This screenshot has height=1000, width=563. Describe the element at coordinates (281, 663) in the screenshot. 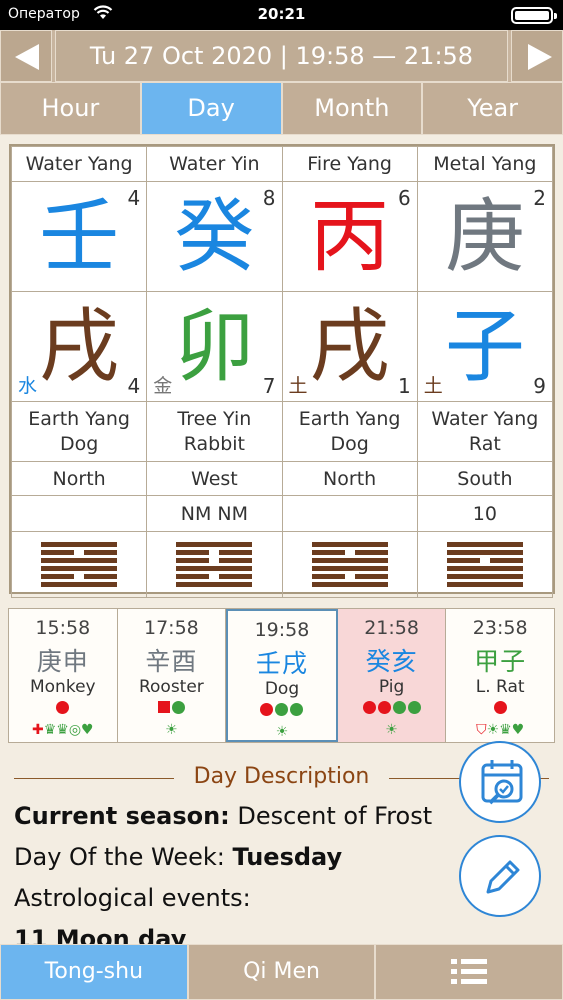

I see `hour-characters: 壬戌` at that location.